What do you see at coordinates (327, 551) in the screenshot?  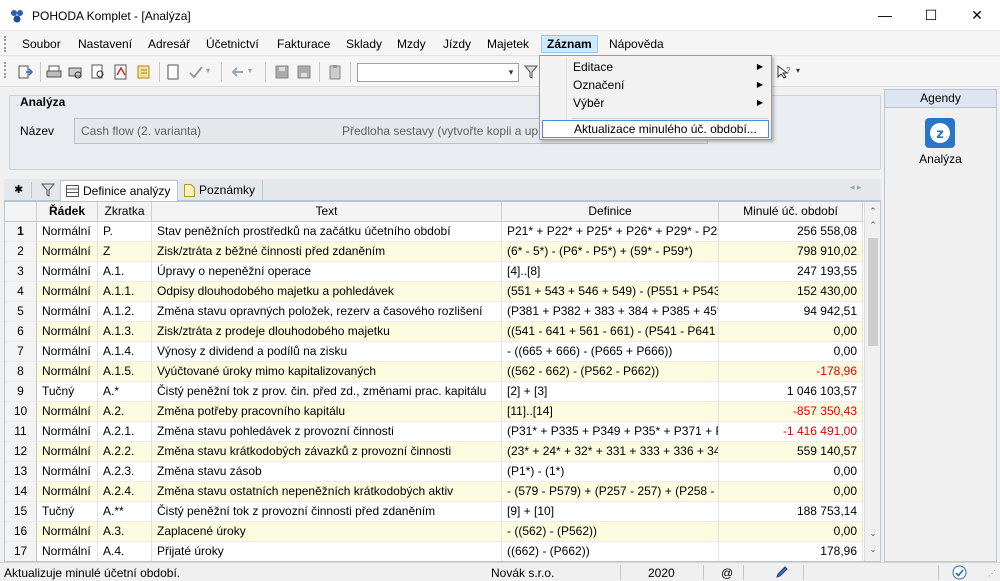 I see `text-cell: Přijaté úroky` at bounding box center [327, 551].